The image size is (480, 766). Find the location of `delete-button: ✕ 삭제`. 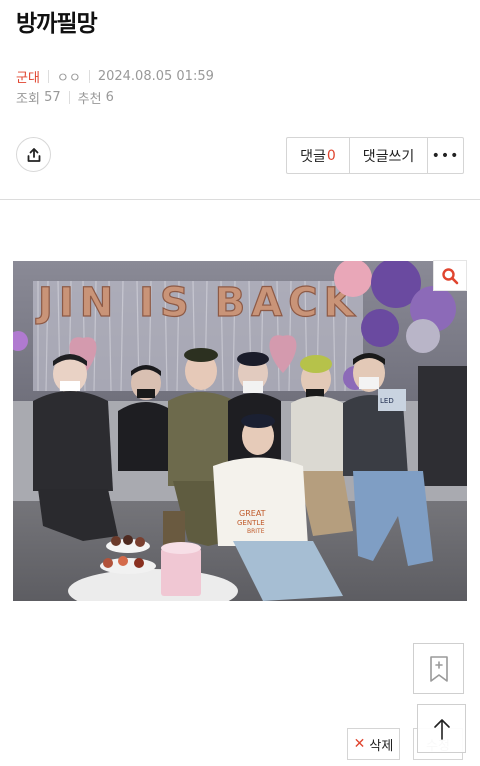

delete-button: ✕ 삭제 is located at coordinates (373, 744).